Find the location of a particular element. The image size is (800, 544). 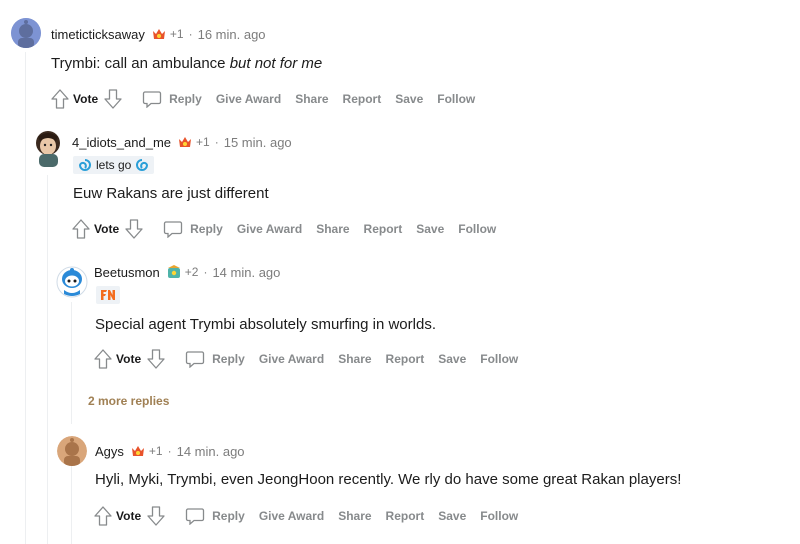

timestamp: 16 min. ago is located at coordinates (232, 34).